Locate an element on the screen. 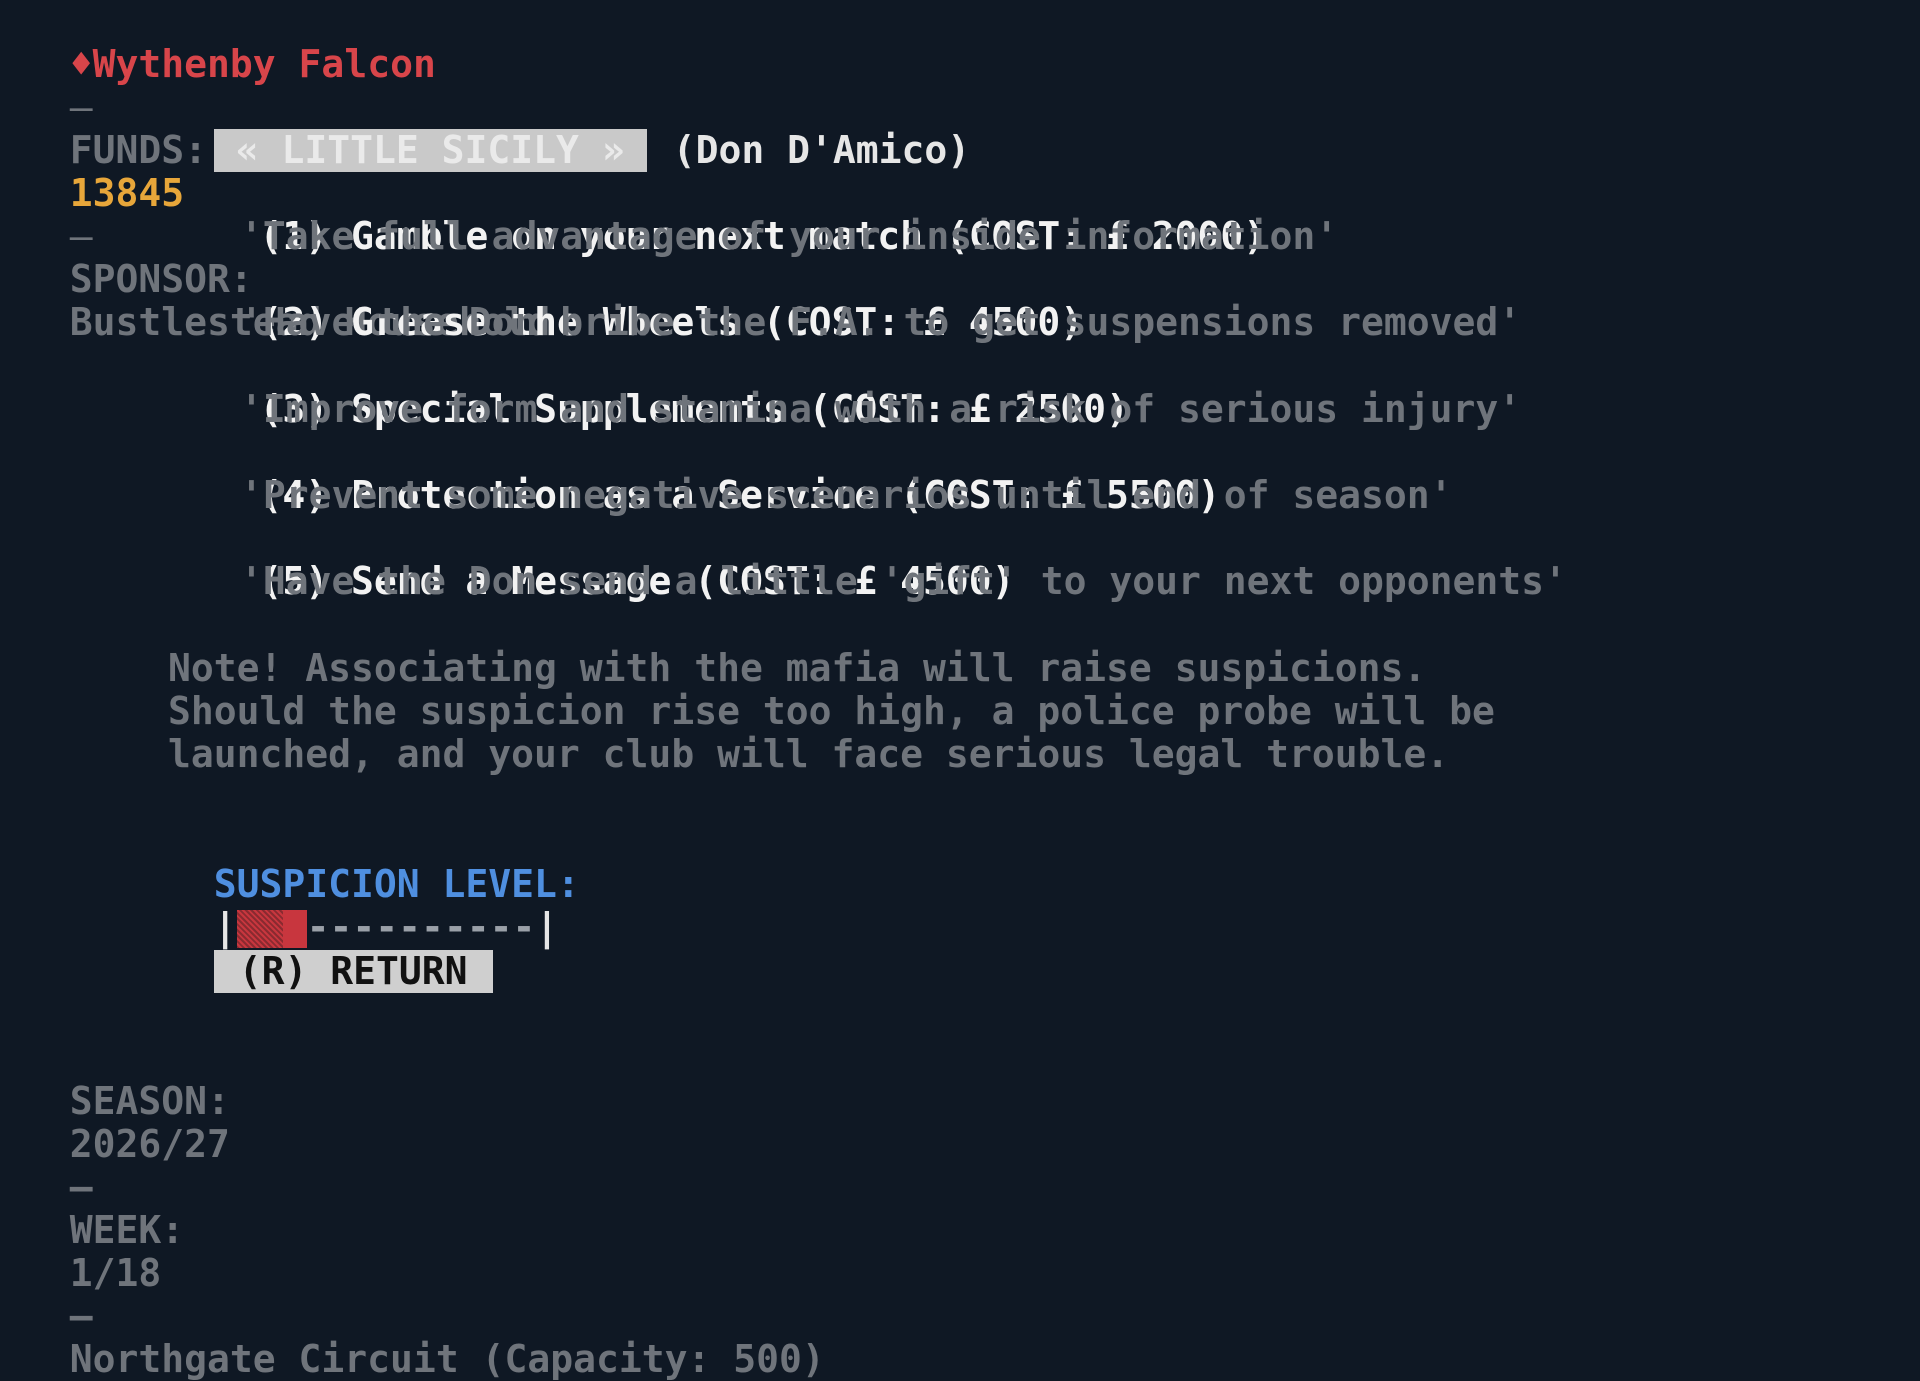  return-row: (R) RETURN is located at coordinates (330, 950).